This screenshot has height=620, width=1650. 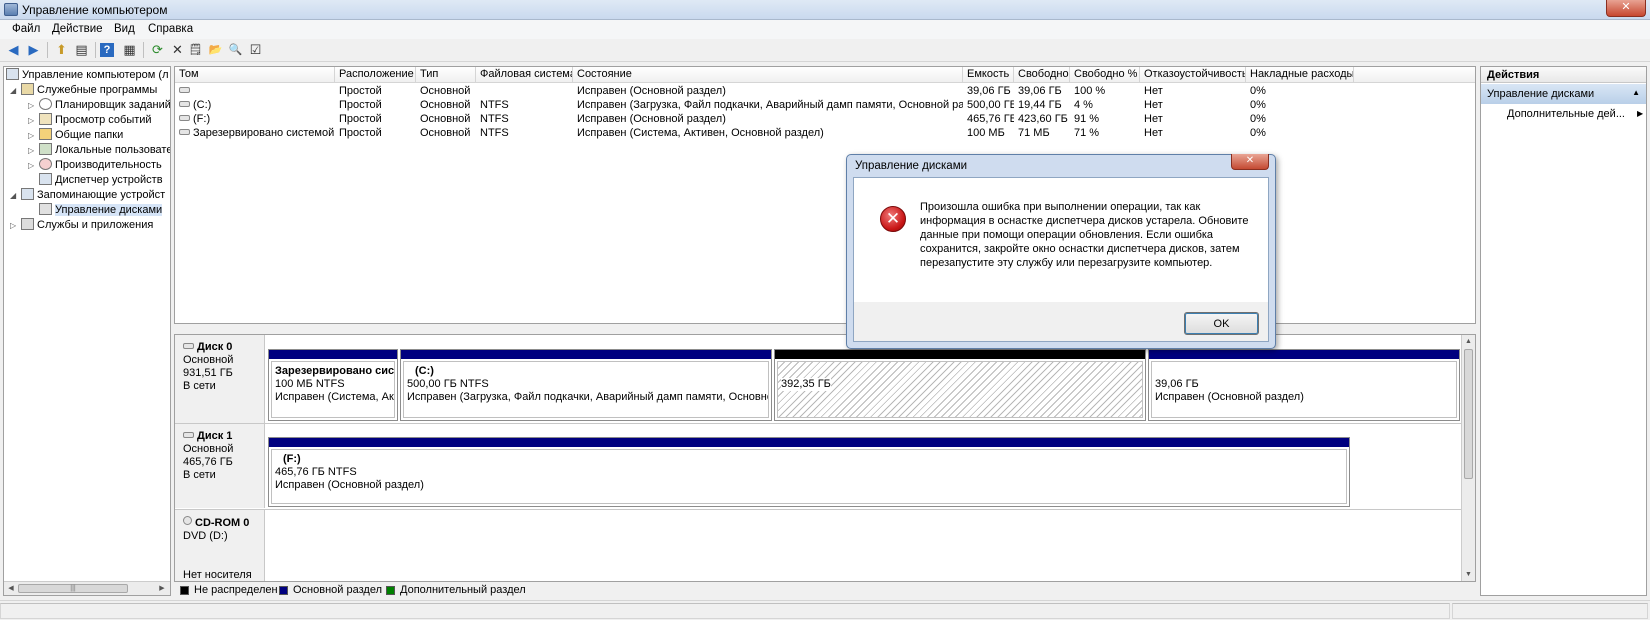 I want to click on forward-arrow-icon: ▶, so click(x=33, y=50).